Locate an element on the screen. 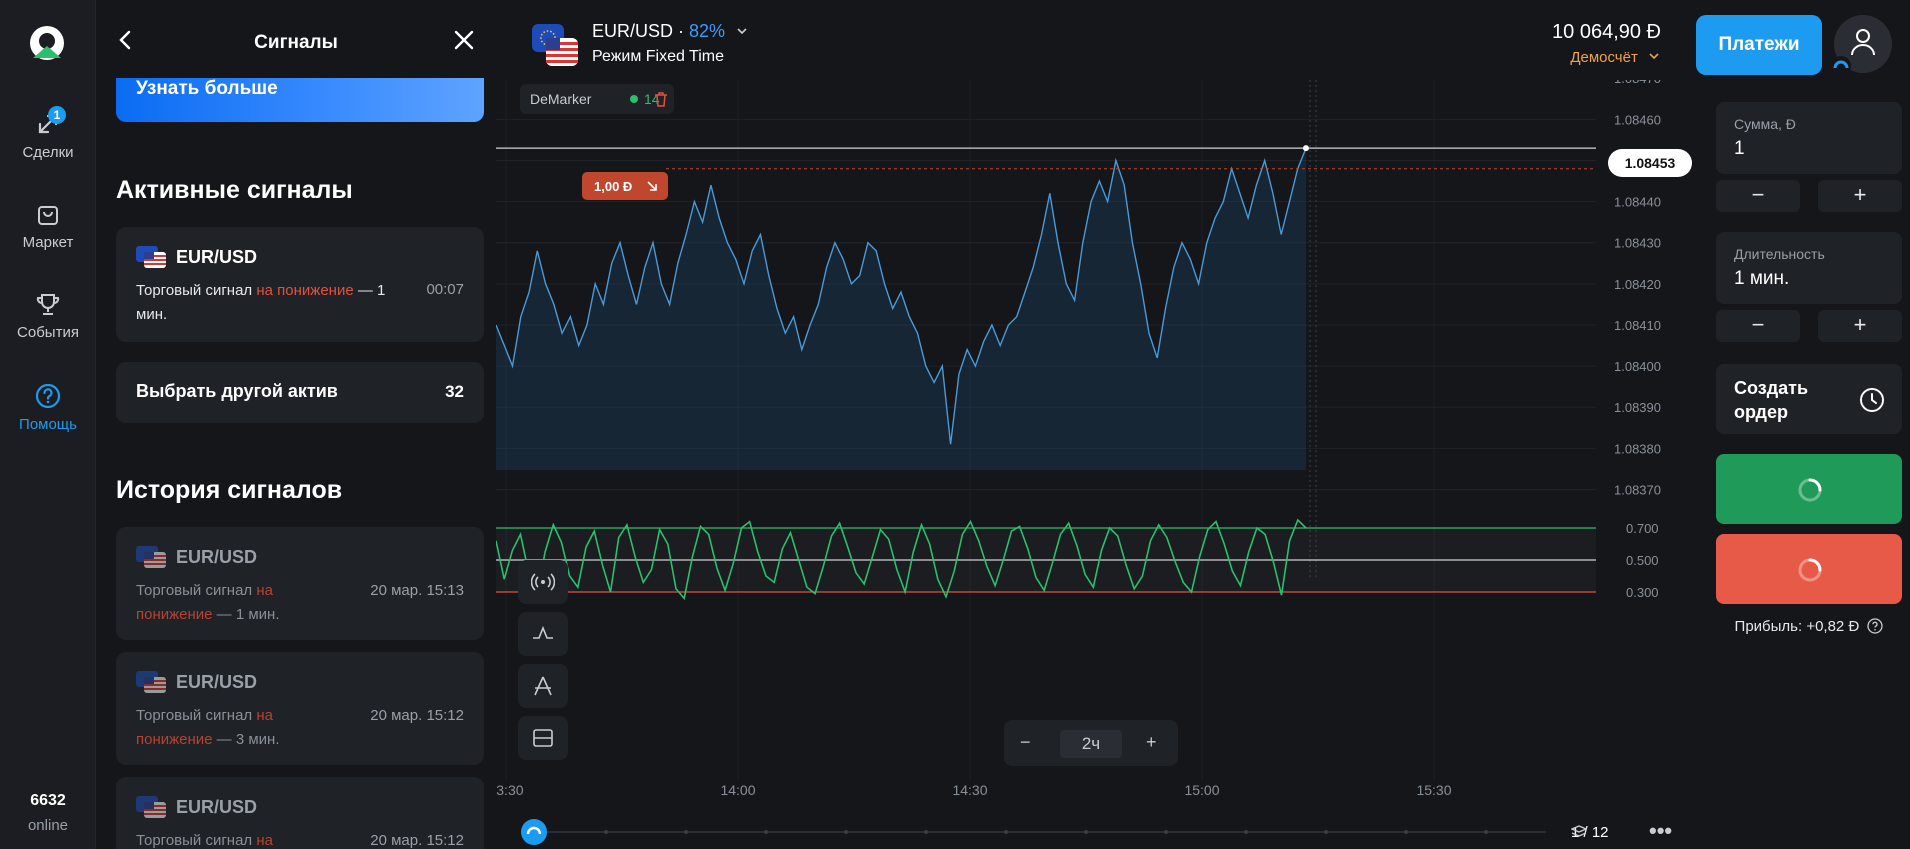  trash-icon is located at coordinates (661, 99).